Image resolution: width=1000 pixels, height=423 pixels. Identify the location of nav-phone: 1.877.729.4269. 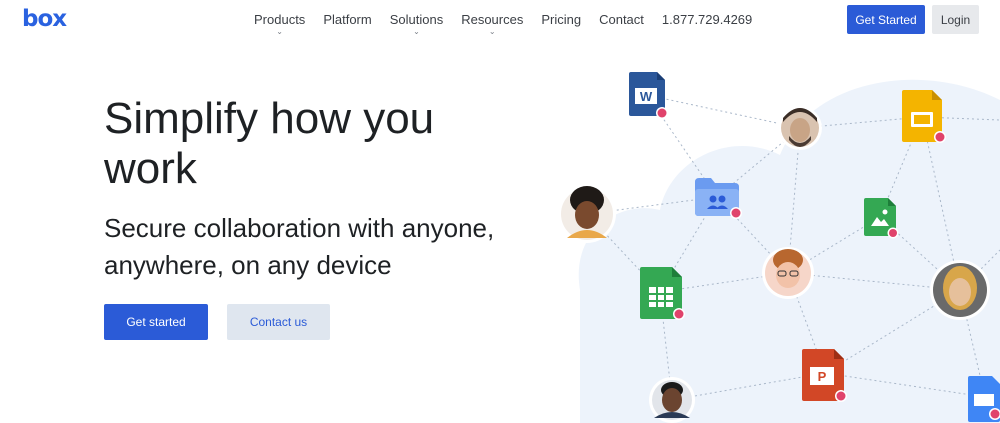
(707, 19).